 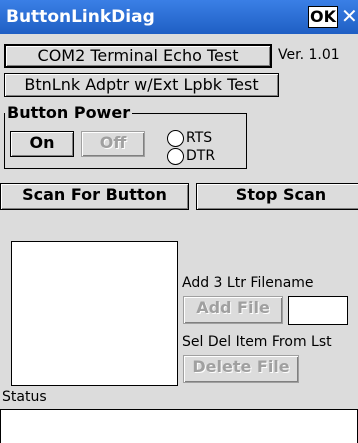 I want to click on power-on-button: On, so click(x=42, y=144).